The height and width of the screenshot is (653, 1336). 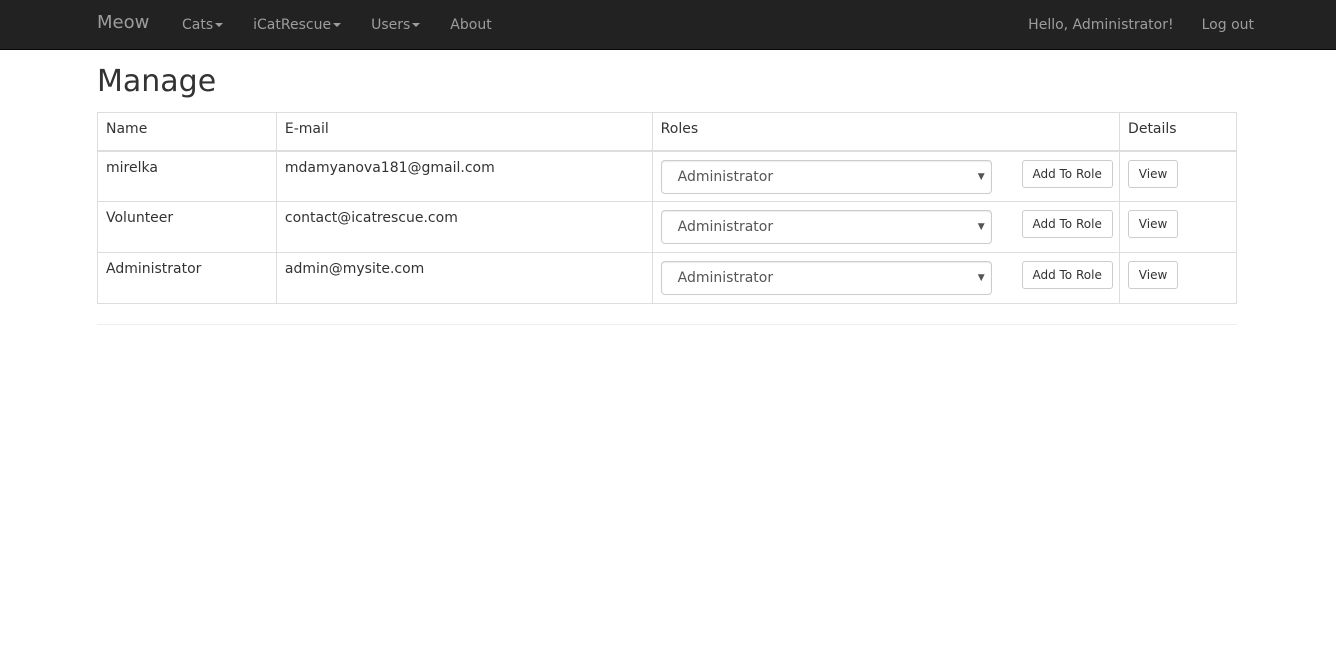 I want to click on nav-cats-dropdown: Cats, so click(x=203, y=25).